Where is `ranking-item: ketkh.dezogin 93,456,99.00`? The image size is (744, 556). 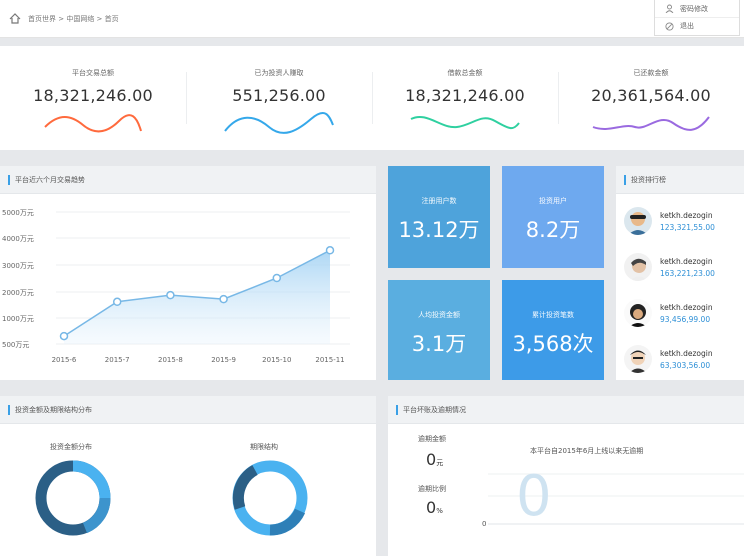 ranking-item: ketkh.dezogin 93,456,99.00 is located at coordinates (680, 313).